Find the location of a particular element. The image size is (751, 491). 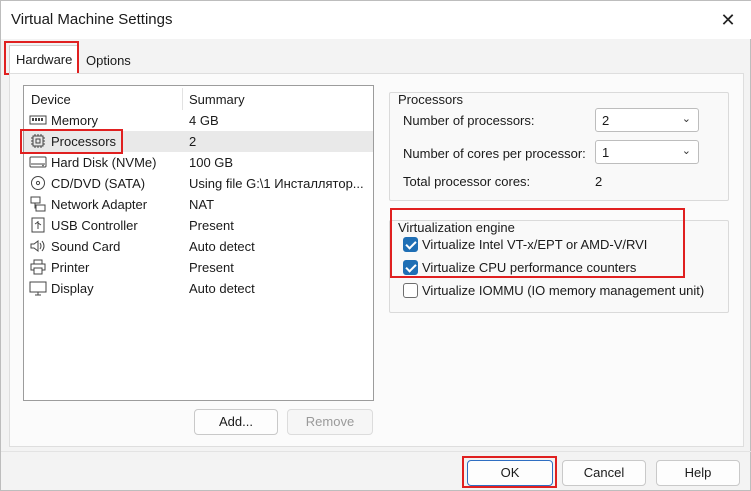

footer-divider is located at coordinates (376, 451).